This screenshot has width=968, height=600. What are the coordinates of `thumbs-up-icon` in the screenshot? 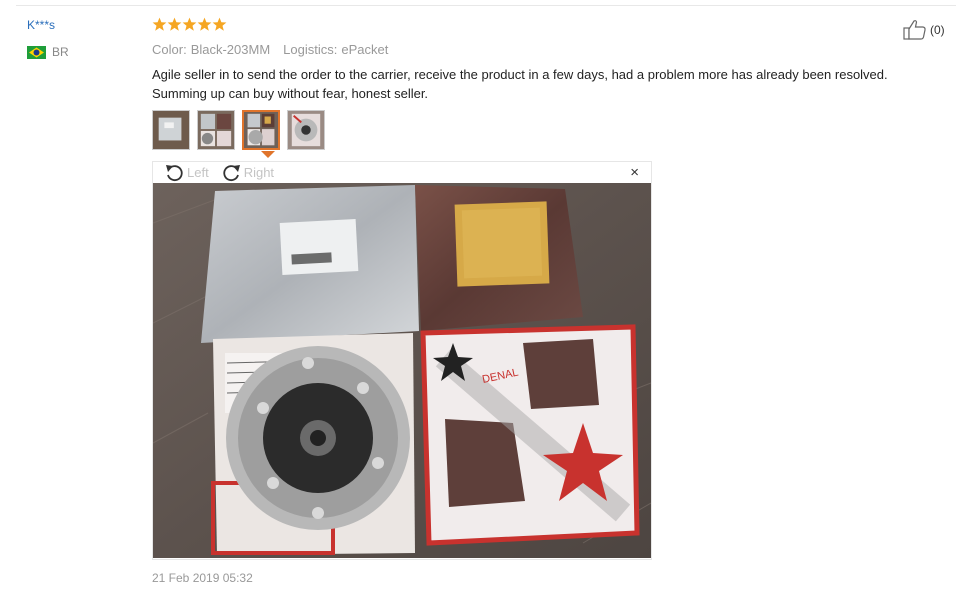 It's located at (915, 29).